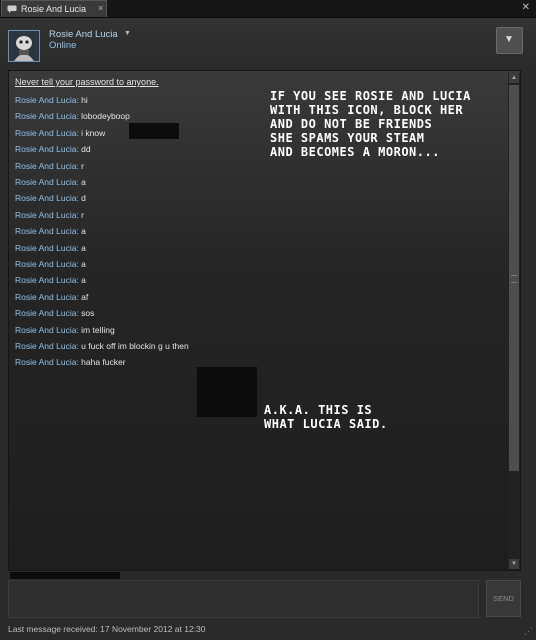 The height and width of the screenshot is (640, 536). What do you see at coordinates (83, 34) in the screenshot?
I see `friend-name: Rosie And Lucia` at bounding box center [83, 34].